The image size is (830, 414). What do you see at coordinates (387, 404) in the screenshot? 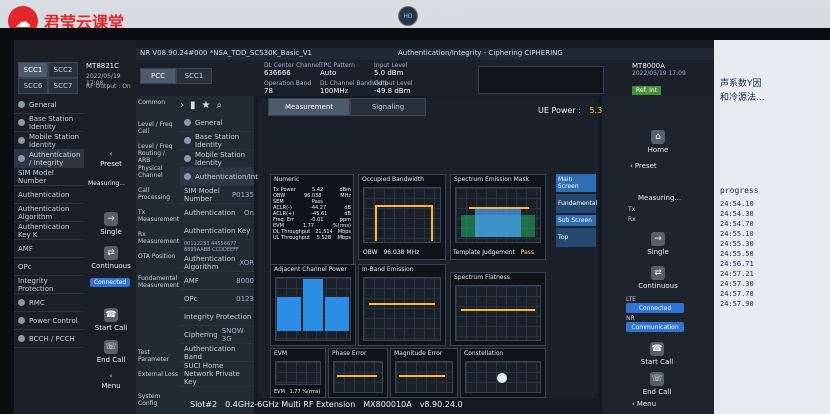
I see `footer-model: MX800010A` at bounding box center [387, 404].